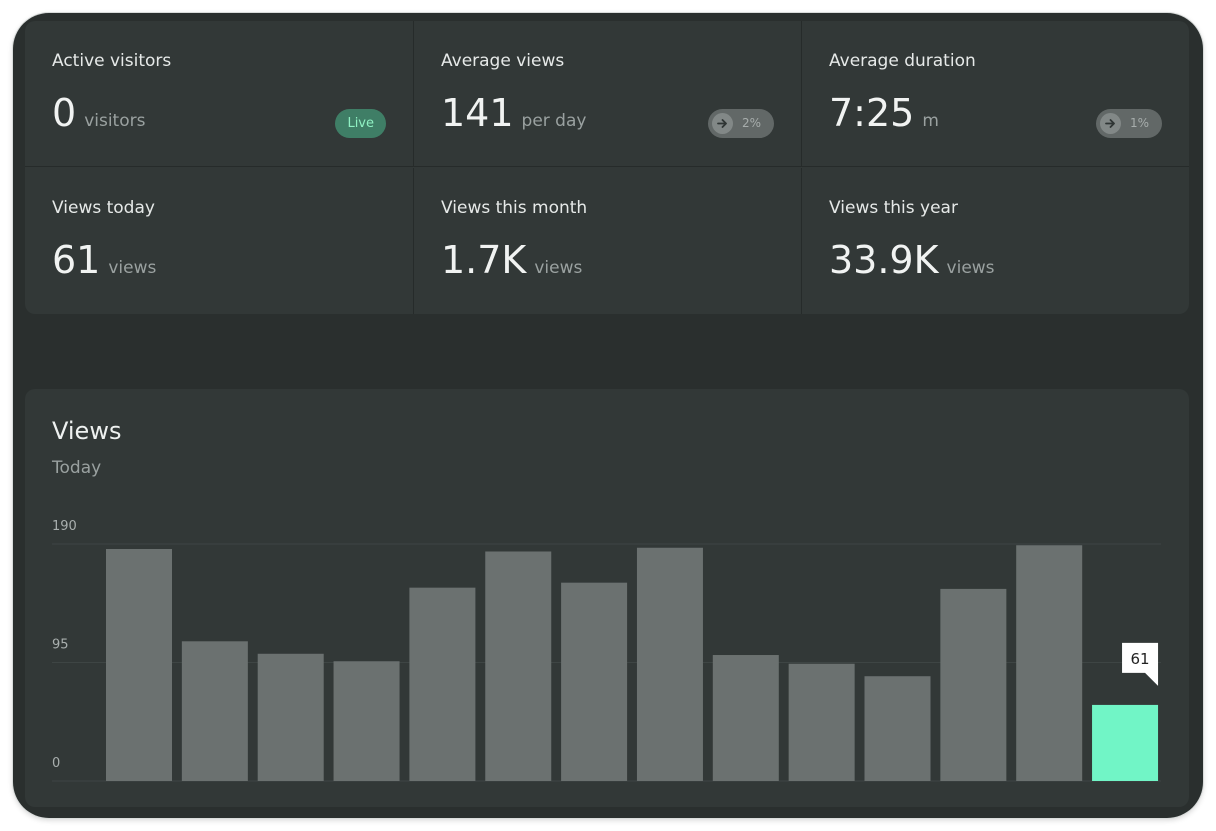  Describe the element at coordinates (112, 61) in the screenshot. I see `stat-label: Active visitors` at that location.